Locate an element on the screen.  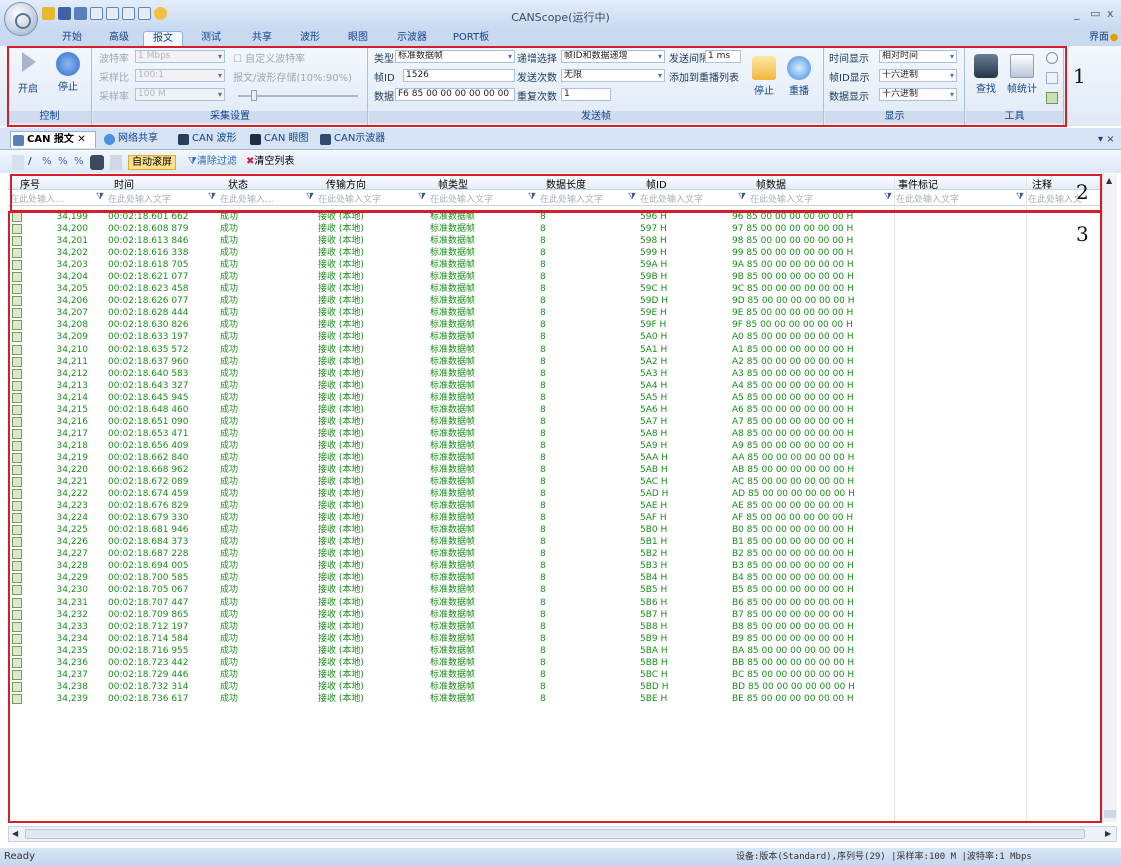
oscilloscope-icon is located at coordinates (325, 139).